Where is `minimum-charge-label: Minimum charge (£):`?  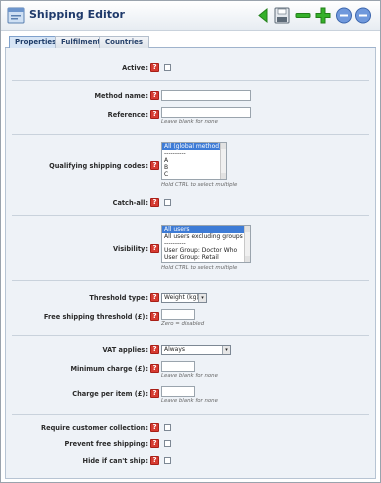 minimum-charge-label: Minimum charge (£): is located at coordinates (109, 369).